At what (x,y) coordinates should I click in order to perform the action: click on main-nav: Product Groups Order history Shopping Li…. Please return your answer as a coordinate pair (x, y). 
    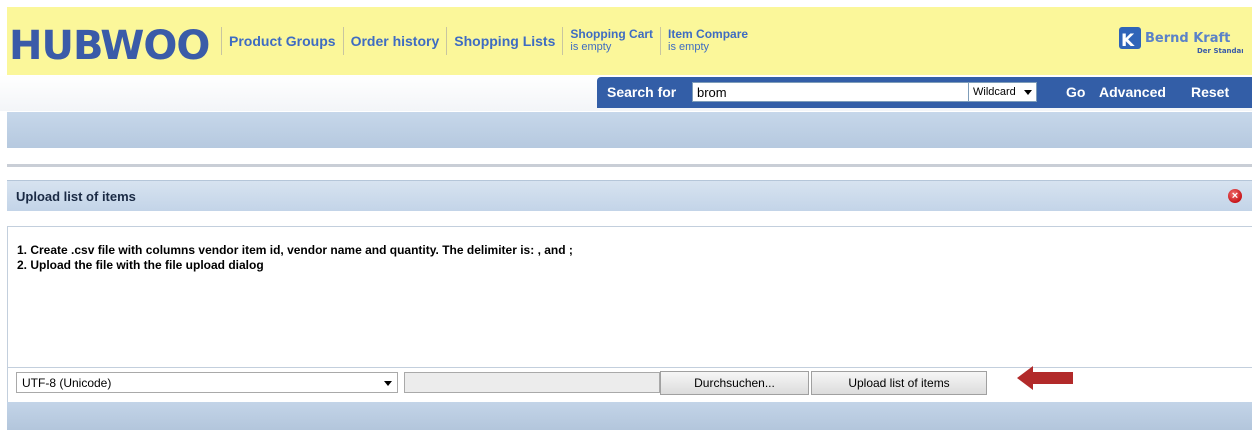
    Looking at the image, I should click on (488, 44).